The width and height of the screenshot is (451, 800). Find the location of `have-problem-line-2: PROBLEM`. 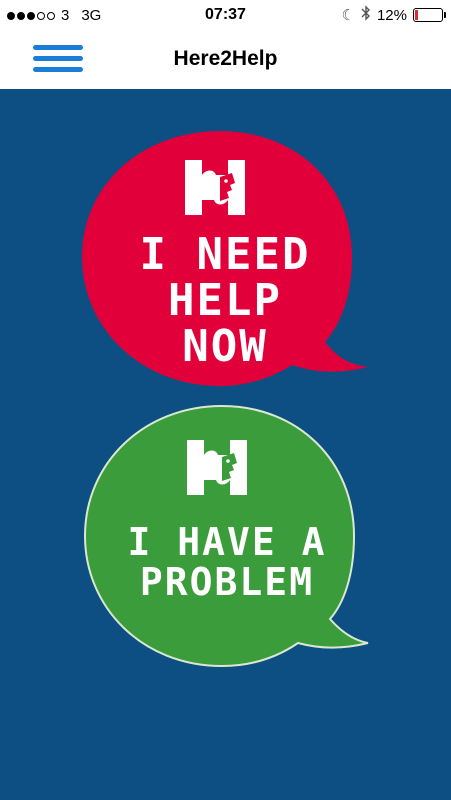

have-problem-line-2: PROBLEM is located at coordinates (227, 581).